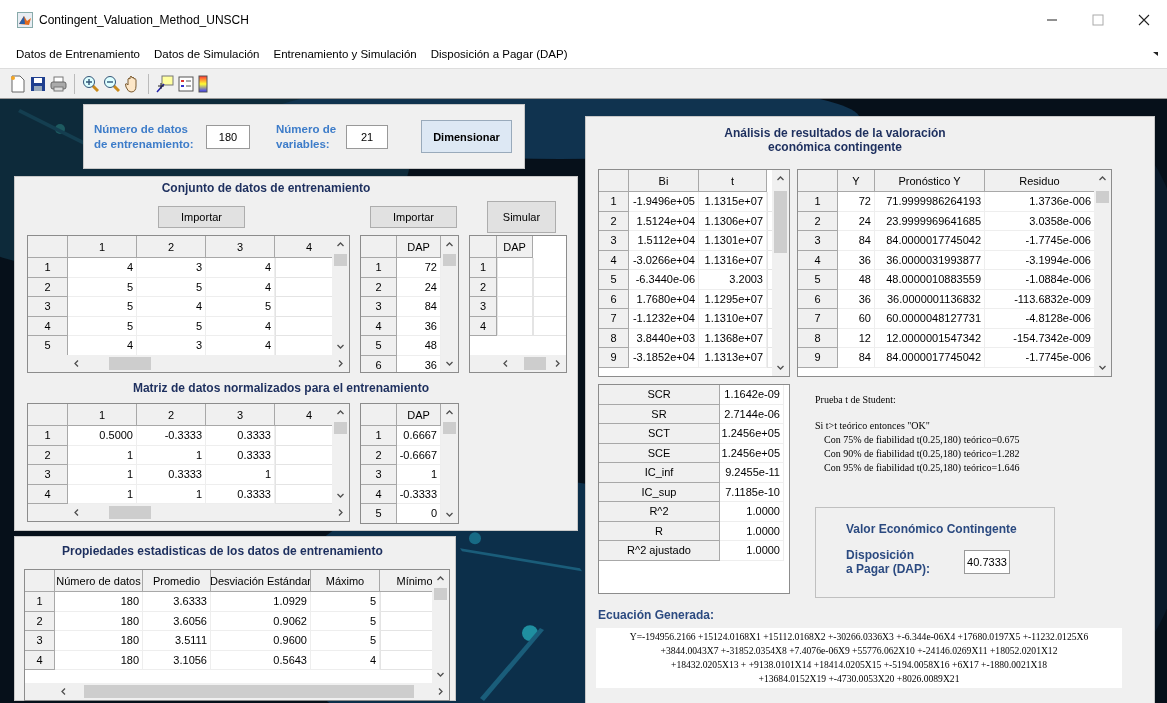 This screenshot has width=1167, height=703. Describe the element at coordinates (659, 434) in the screenshot. I see `row-header: SCT` at that location.